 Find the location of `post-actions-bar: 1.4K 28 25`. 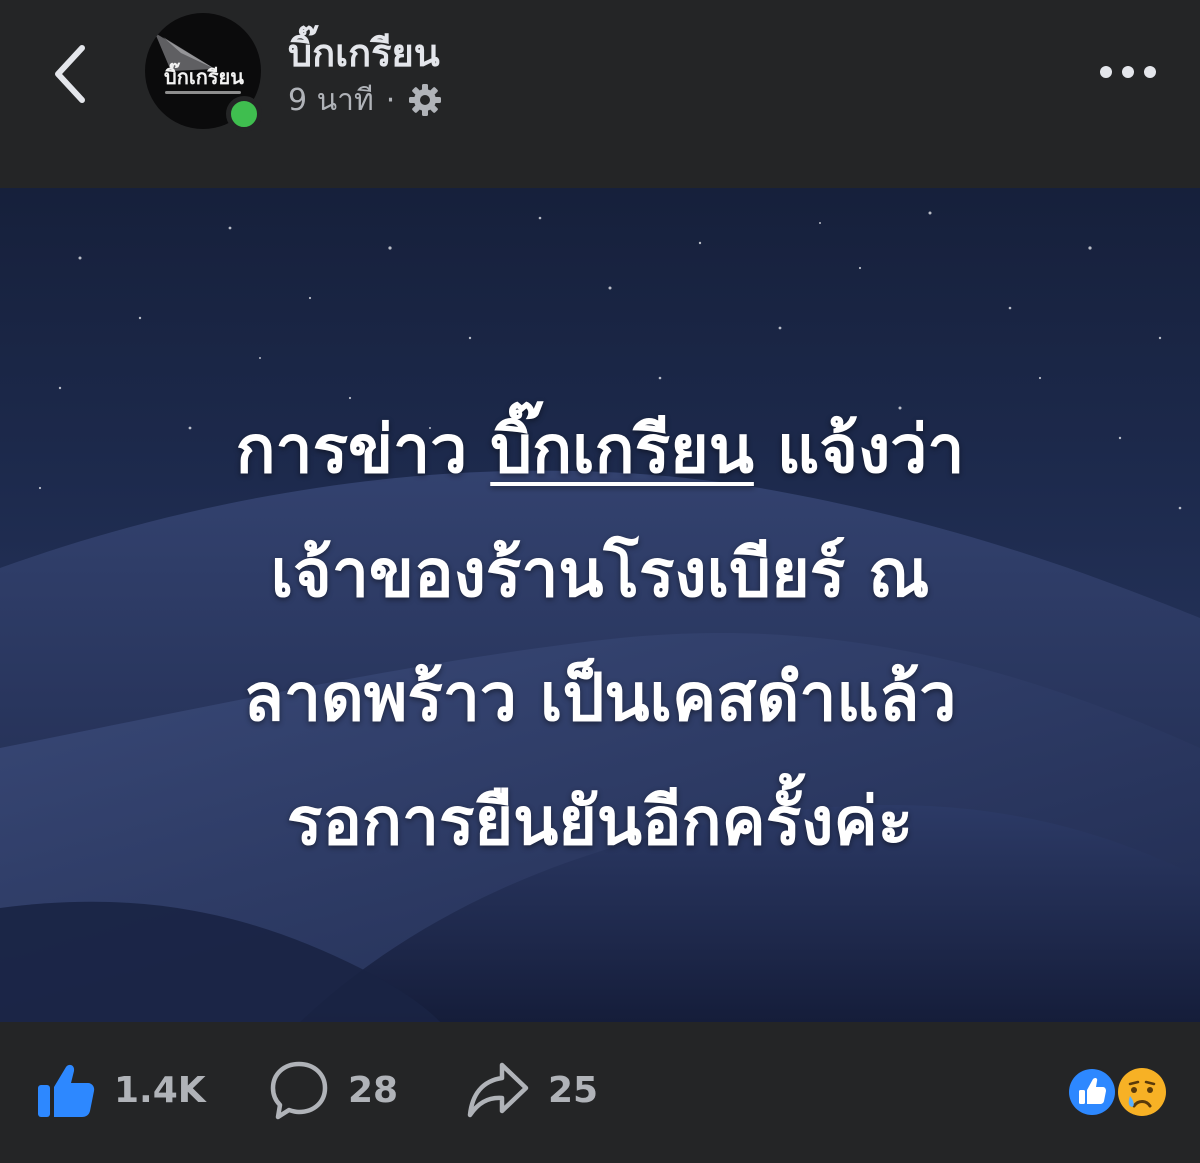

post-actions-bar: 1.4K 28 25 is located at coordinates (600, 1092).